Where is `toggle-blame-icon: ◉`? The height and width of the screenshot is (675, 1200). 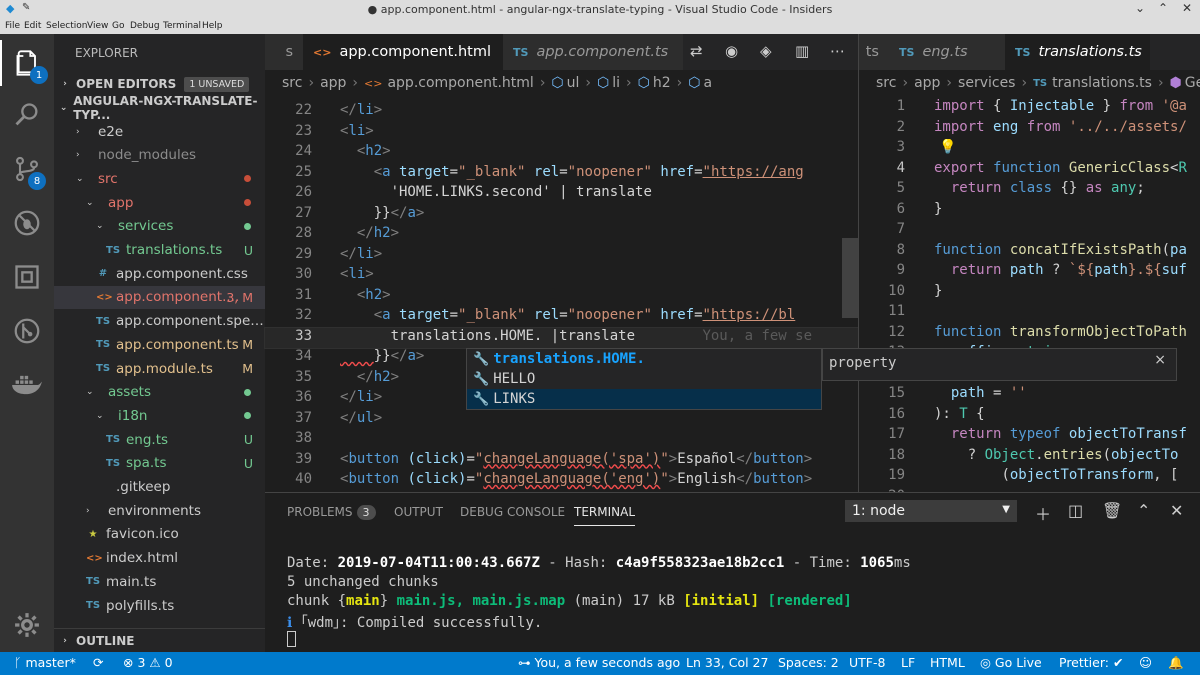
toggle-blame-icon: ◉ is located at coordinates (731, 51).